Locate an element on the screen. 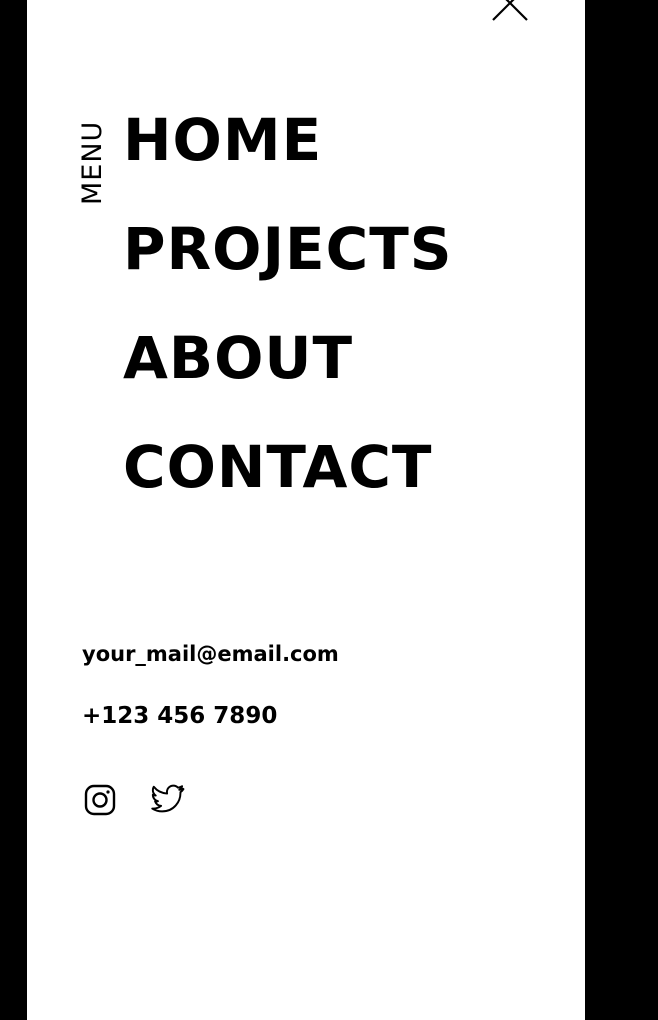  phone-link: +123 456 7890 is located at coordinates (210, 716).